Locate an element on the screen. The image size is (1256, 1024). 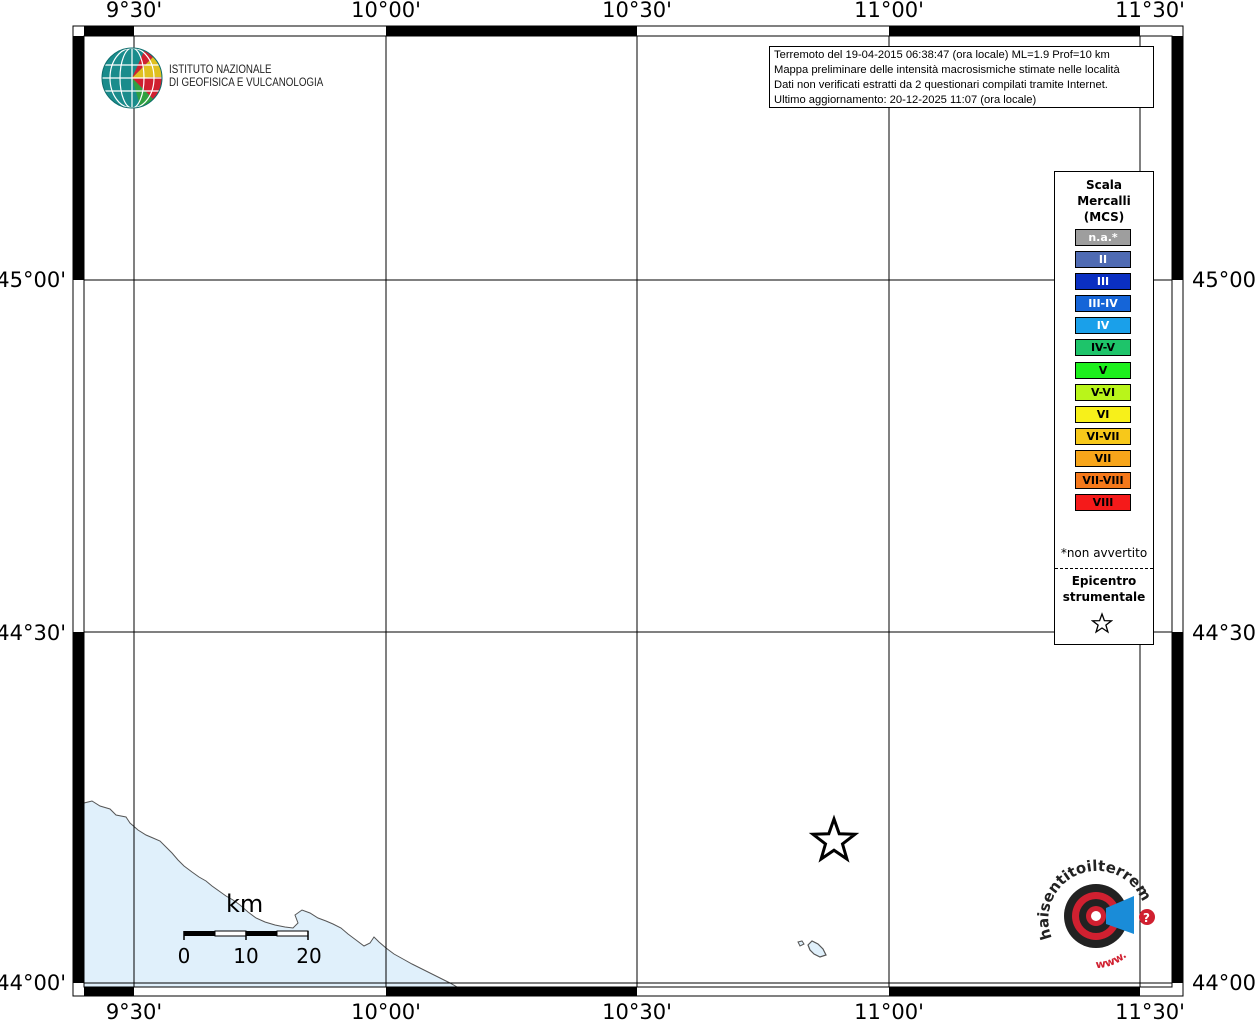
legend-swatch: n.a.* is located at coordinates (1103, 237).